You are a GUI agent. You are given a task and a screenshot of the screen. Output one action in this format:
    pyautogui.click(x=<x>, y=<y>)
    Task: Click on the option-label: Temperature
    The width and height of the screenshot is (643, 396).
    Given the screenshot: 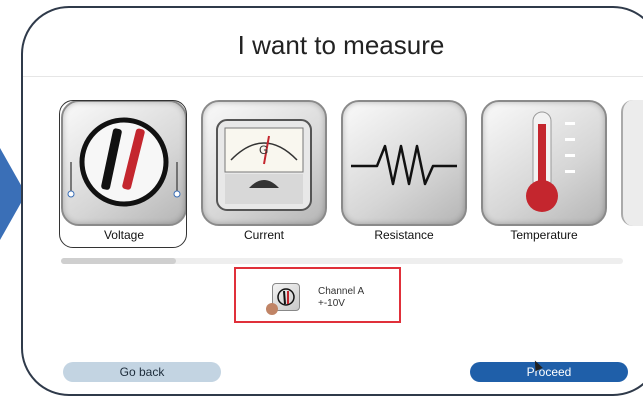 What is the action you would take?
    pyautogui.click(x=544, y=235)
    